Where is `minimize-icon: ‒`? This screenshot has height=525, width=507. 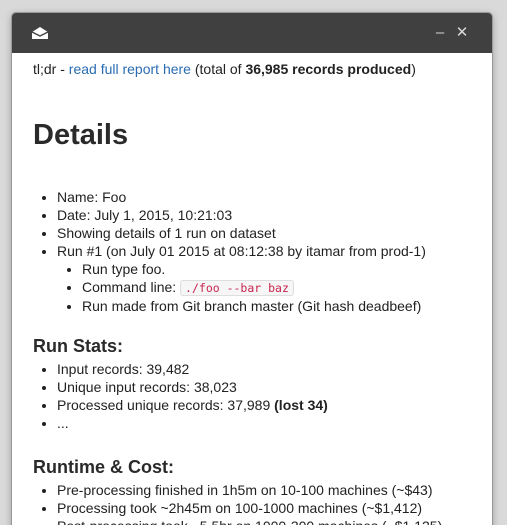
minimize-icon: ‒ is located at coordinates (440, 32).